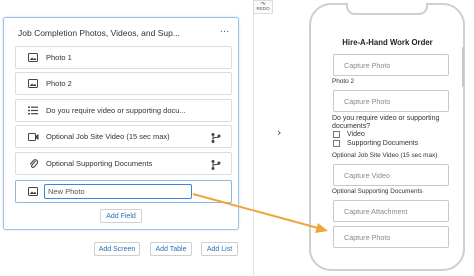 The image size is (474, 276). What do you see at coordinates (121, 216) in the screenshot?
I see `add-field-button: Add Field` at bounding box center [121, 216].